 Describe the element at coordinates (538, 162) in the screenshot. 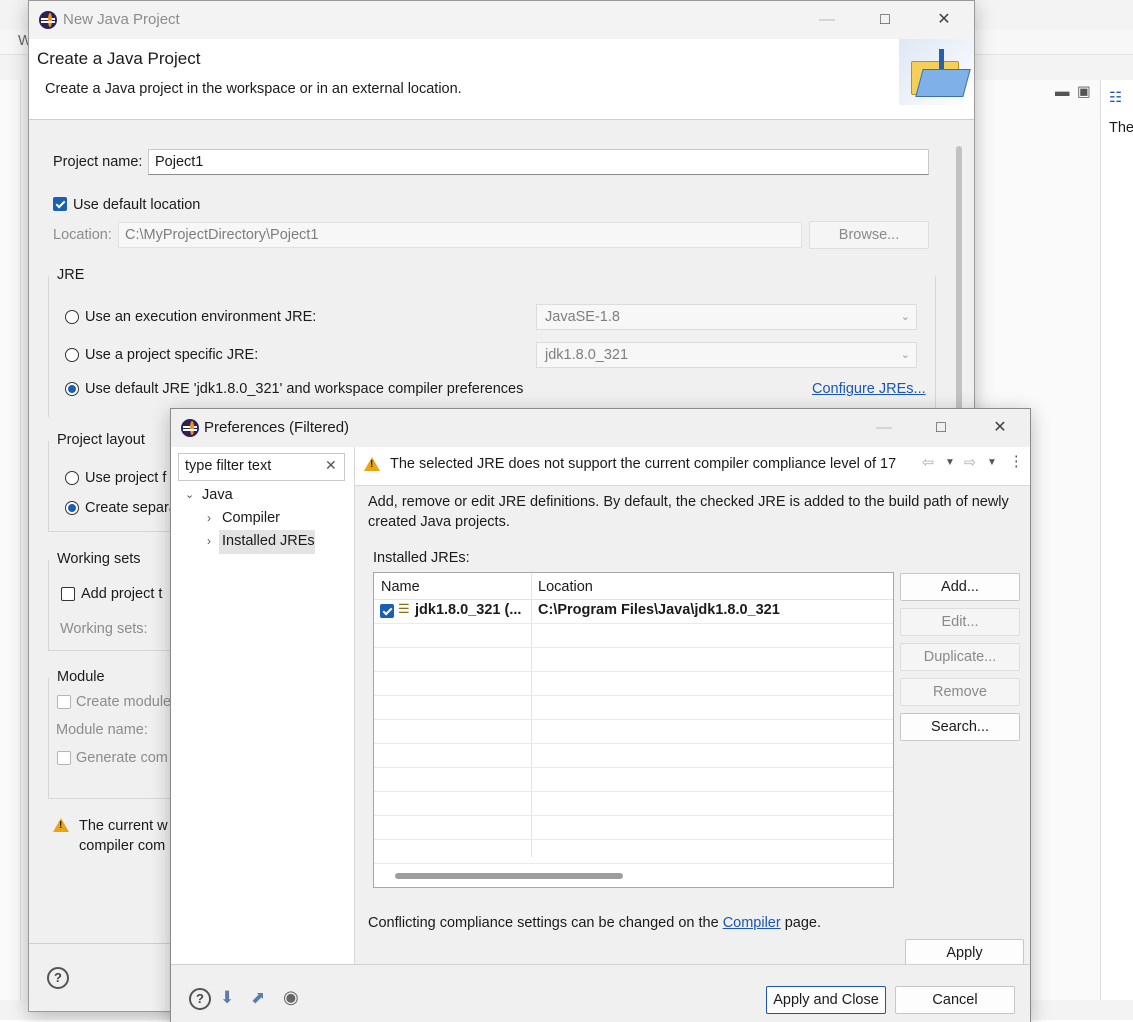

I see `project-name-input` at that location.